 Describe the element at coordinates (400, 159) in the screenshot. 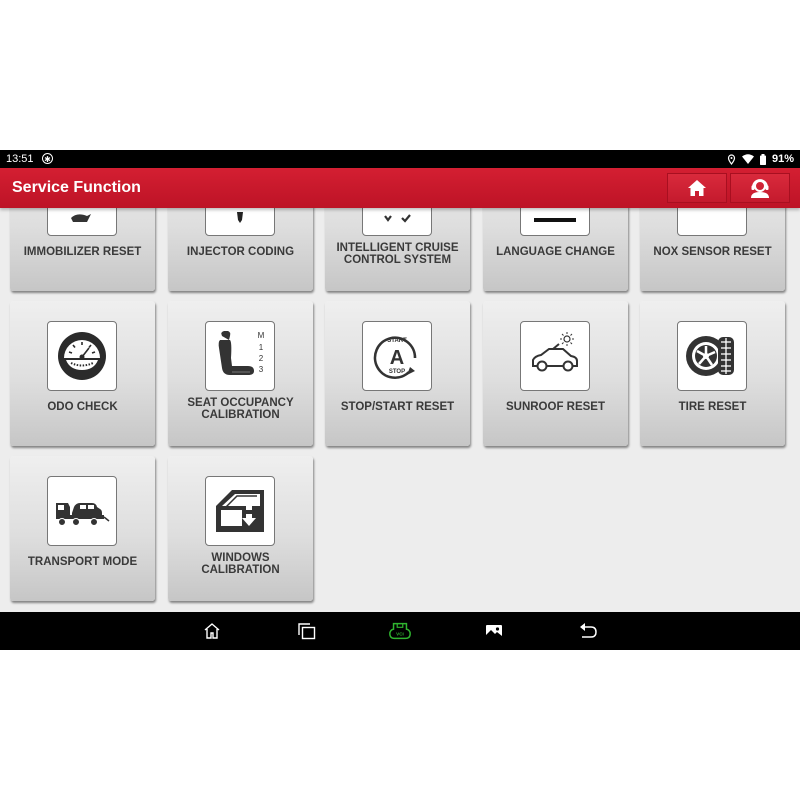

I see `status-bar: 13:51 ✱ 91%` at that location.